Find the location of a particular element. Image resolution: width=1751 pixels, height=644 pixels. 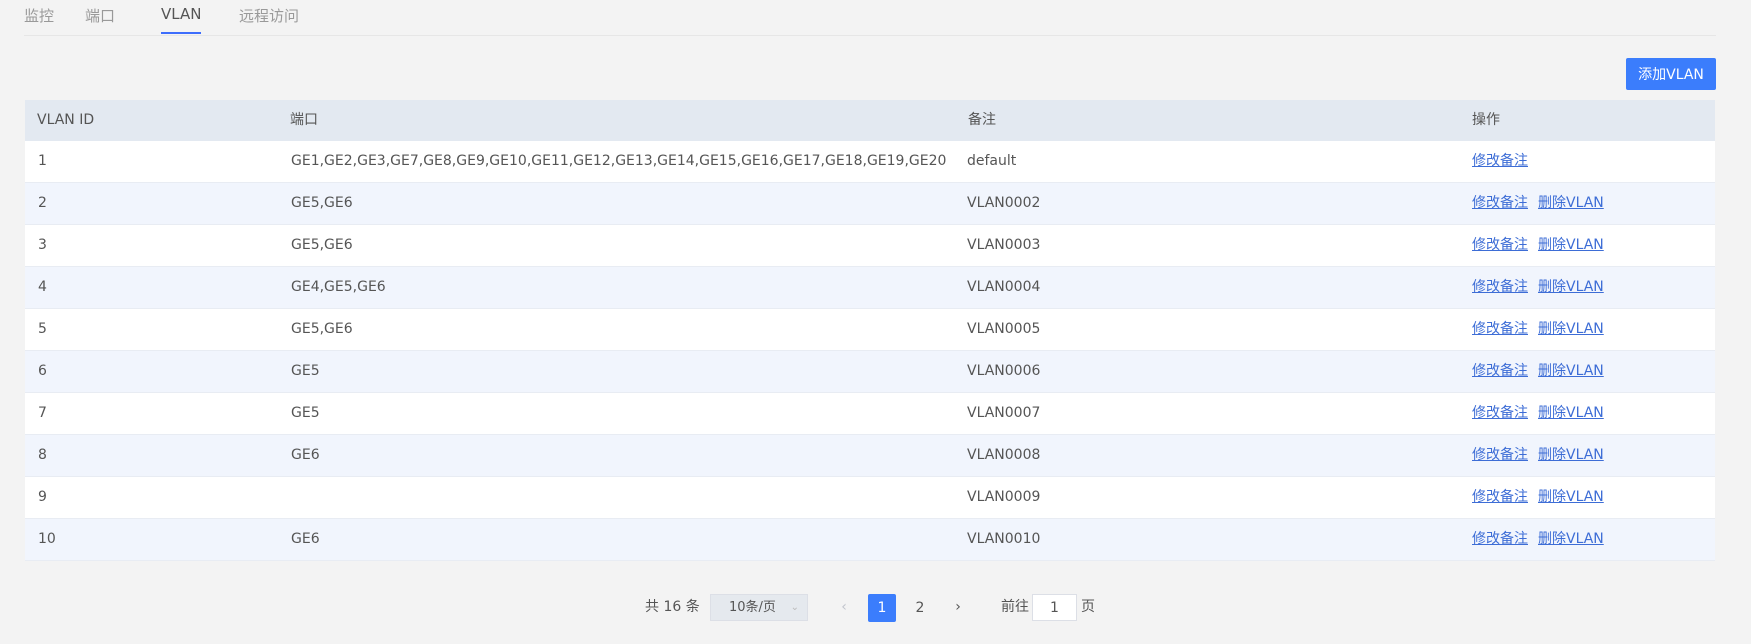

cell-vlan-id: 5 is located at coordinates (42, 329).